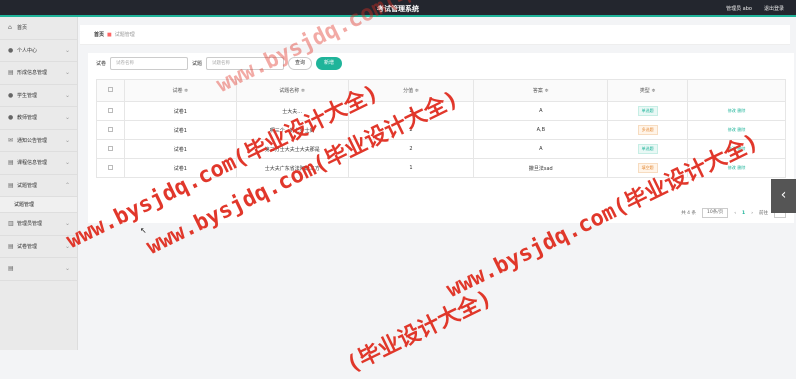 Image resolution: width=796 pixels, height=379 pixels. I want to click on sidebar-item-label: 试题管理, so click(27, 185).